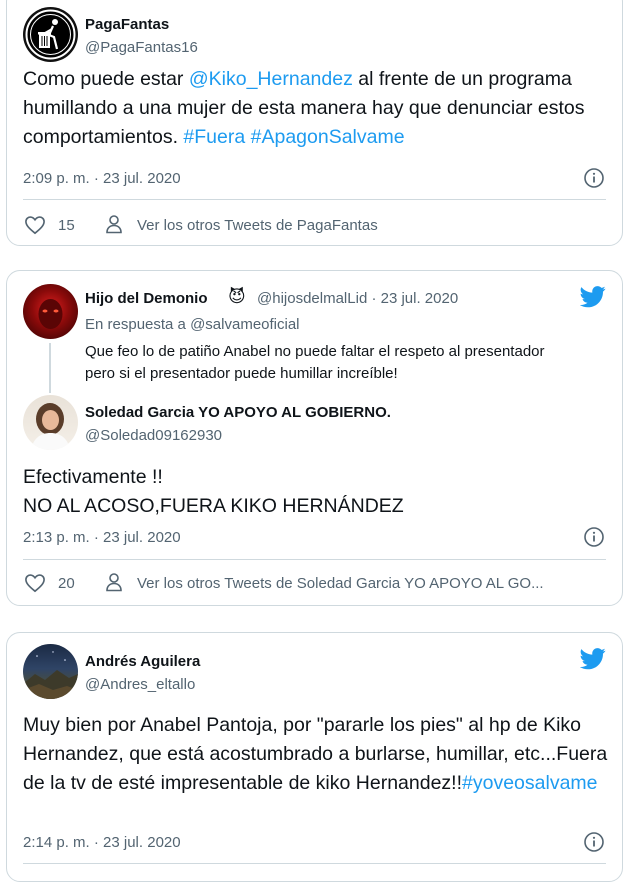 Image resolution: width=629 pixels, height=882 pixels. I want to click on author-name: PagaFantas, so click(127, 24).